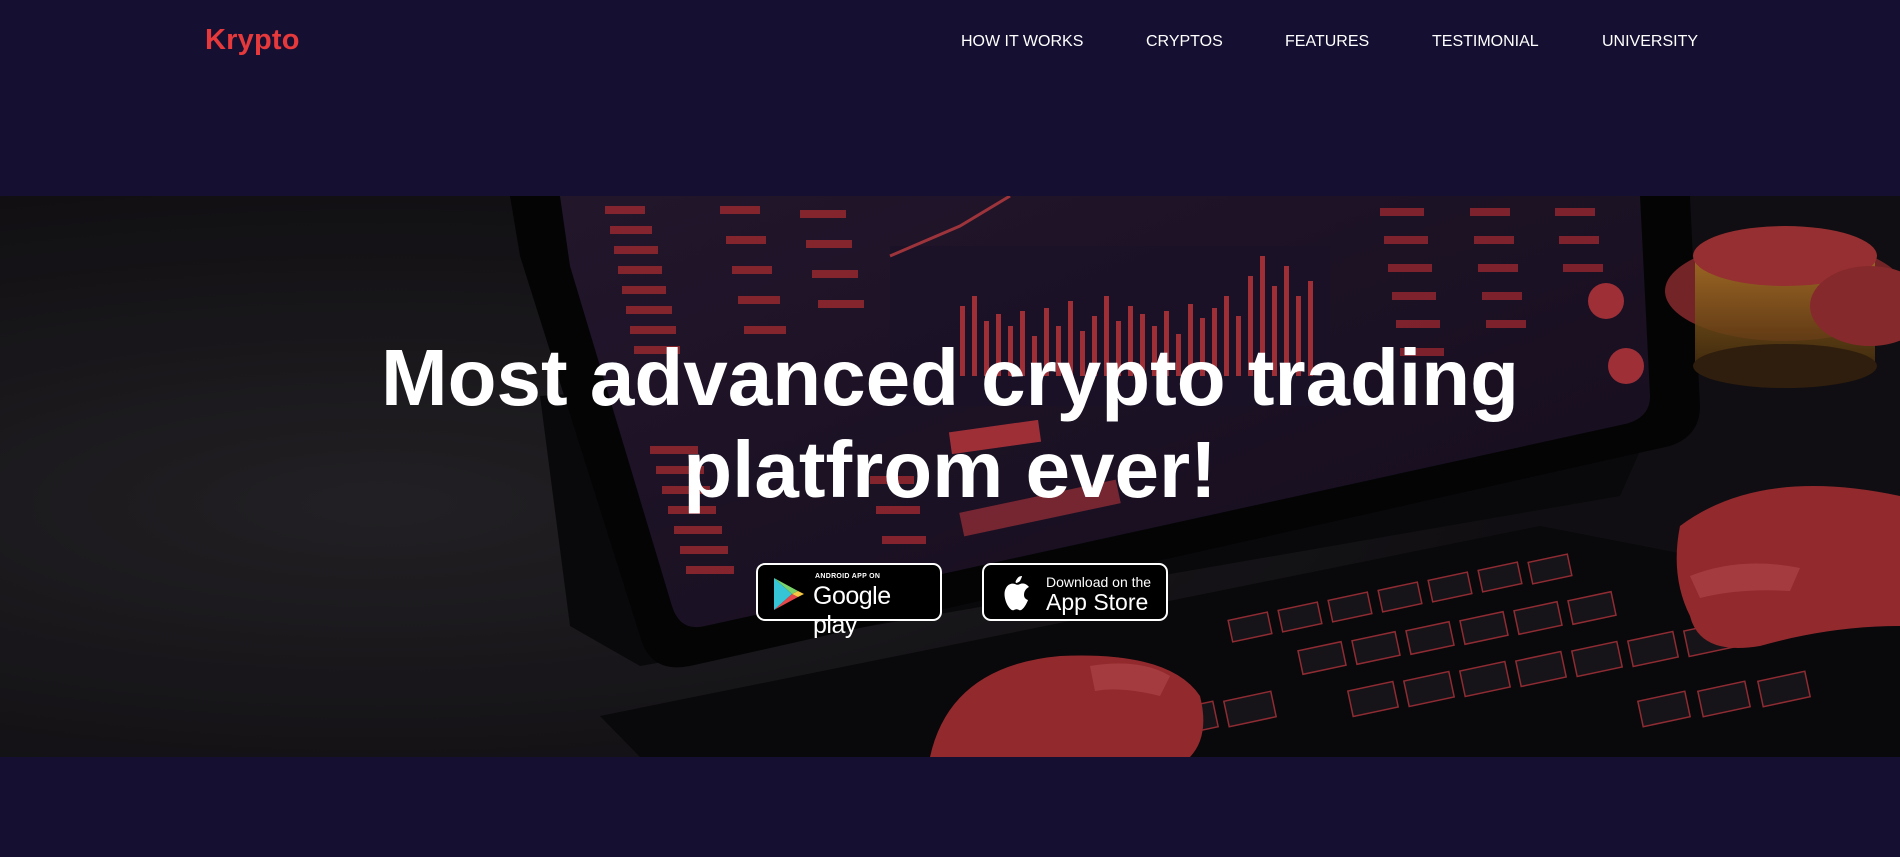  I want to click on nav-item-features: FEATURES, so click(1327, 42).